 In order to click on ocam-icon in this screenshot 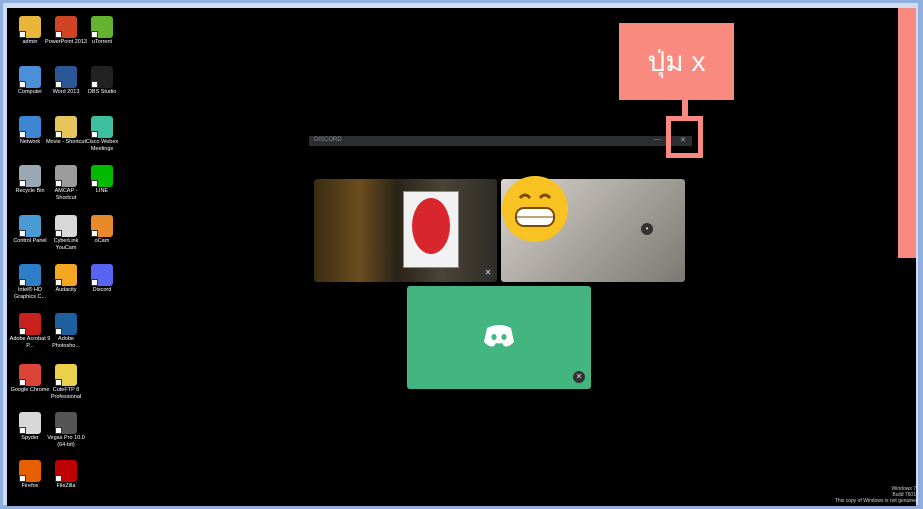, I will do `click(102, 226)`.